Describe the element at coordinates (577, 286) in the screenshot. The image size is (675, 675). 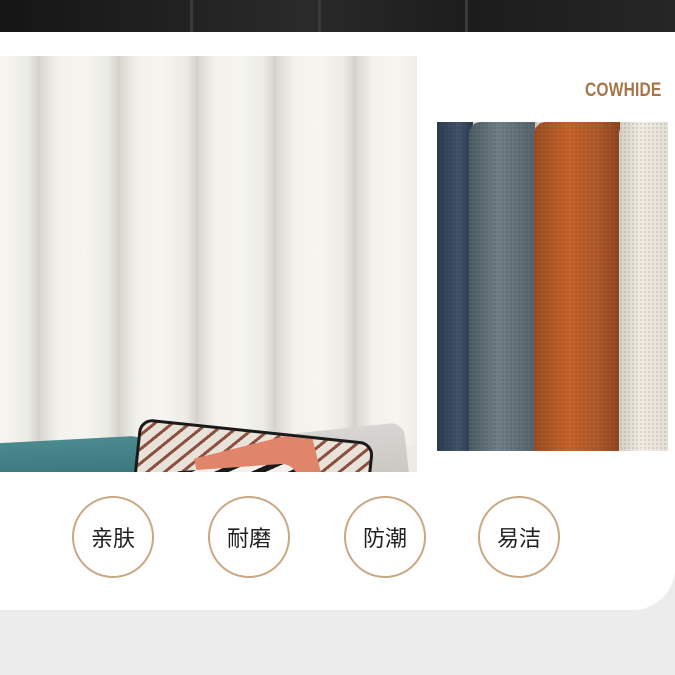
I see `tan-leather-roll` at that location.